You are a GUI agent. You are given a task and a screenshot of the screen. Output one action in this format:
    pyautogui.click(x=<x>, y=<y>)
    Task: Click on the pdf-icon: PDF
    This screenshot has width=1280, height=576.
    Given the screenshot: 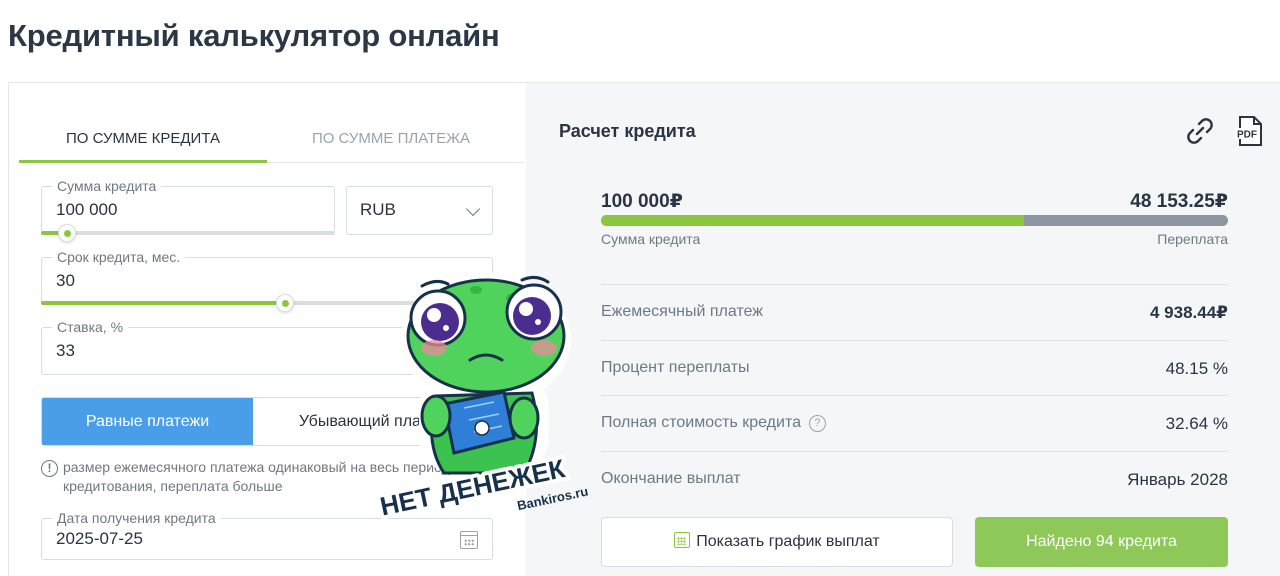 What is the action you would take?
    pyautogui.click(x=1249, y=131)
    